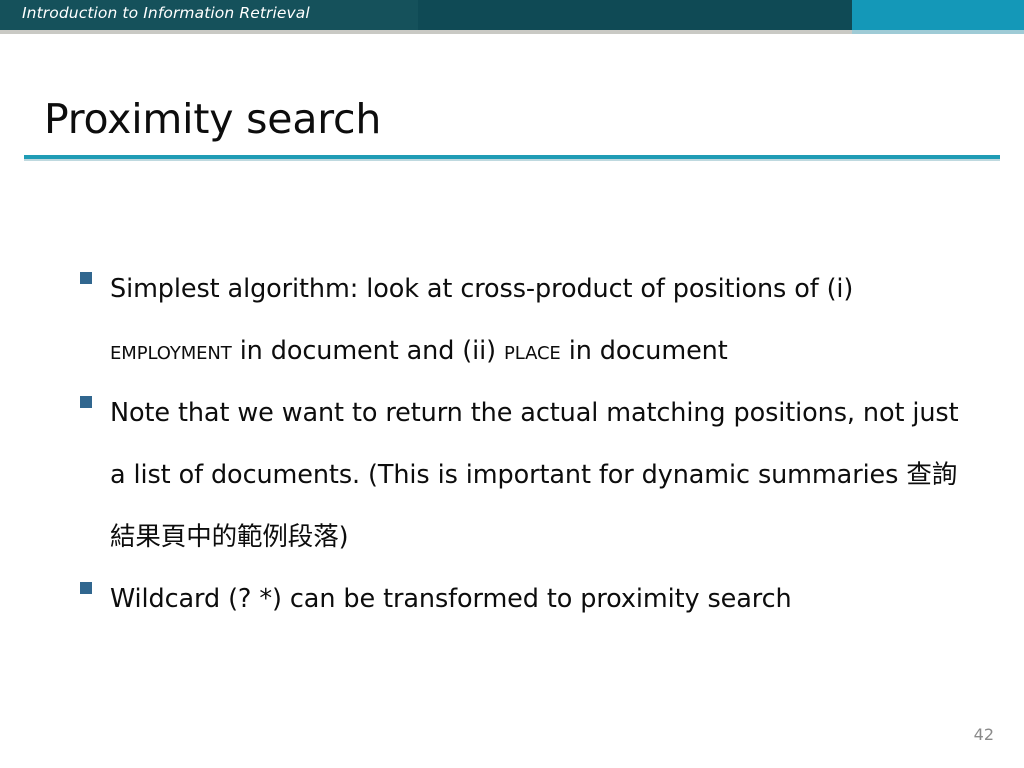  I want to click on top-banner: Introduction to Information Retrieval, so click(512, 15).